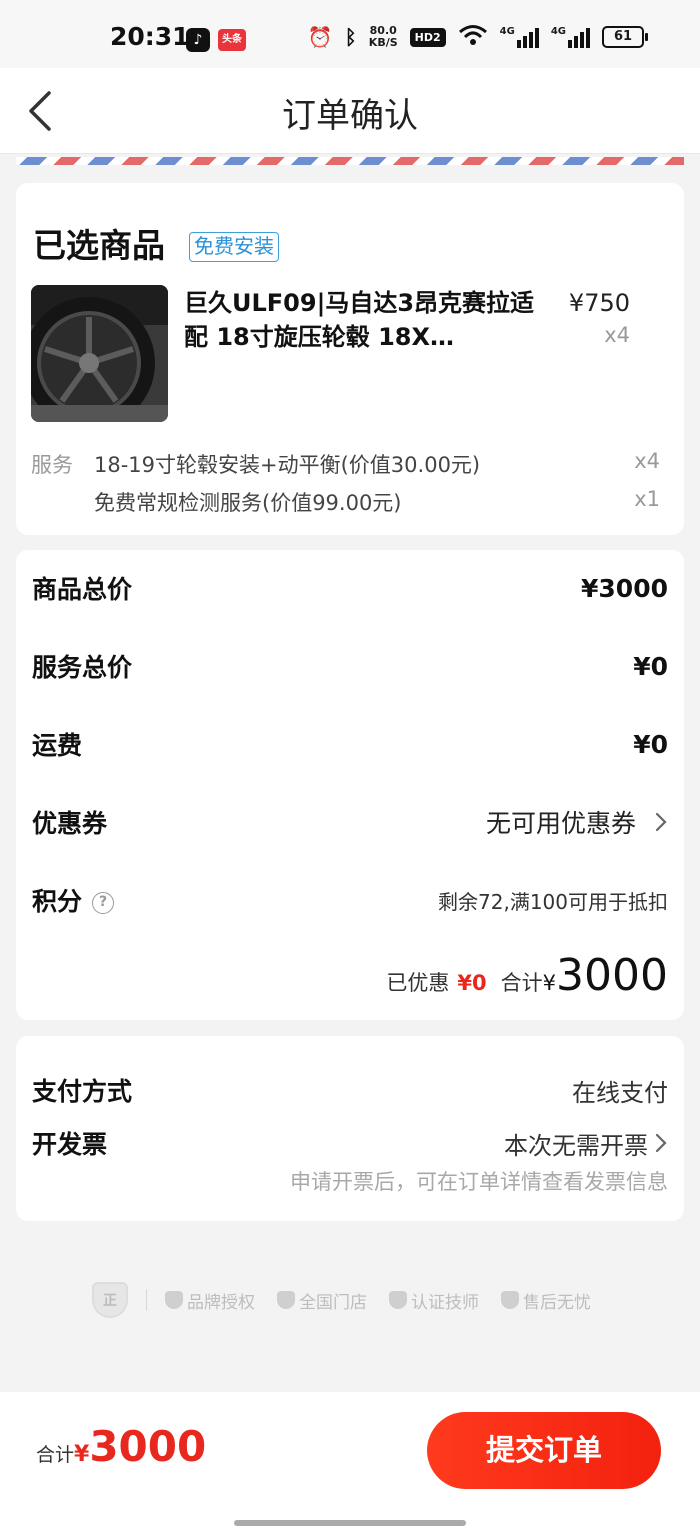  I want to click on coupon-value: 无可用优惠券, so click(560, 823).